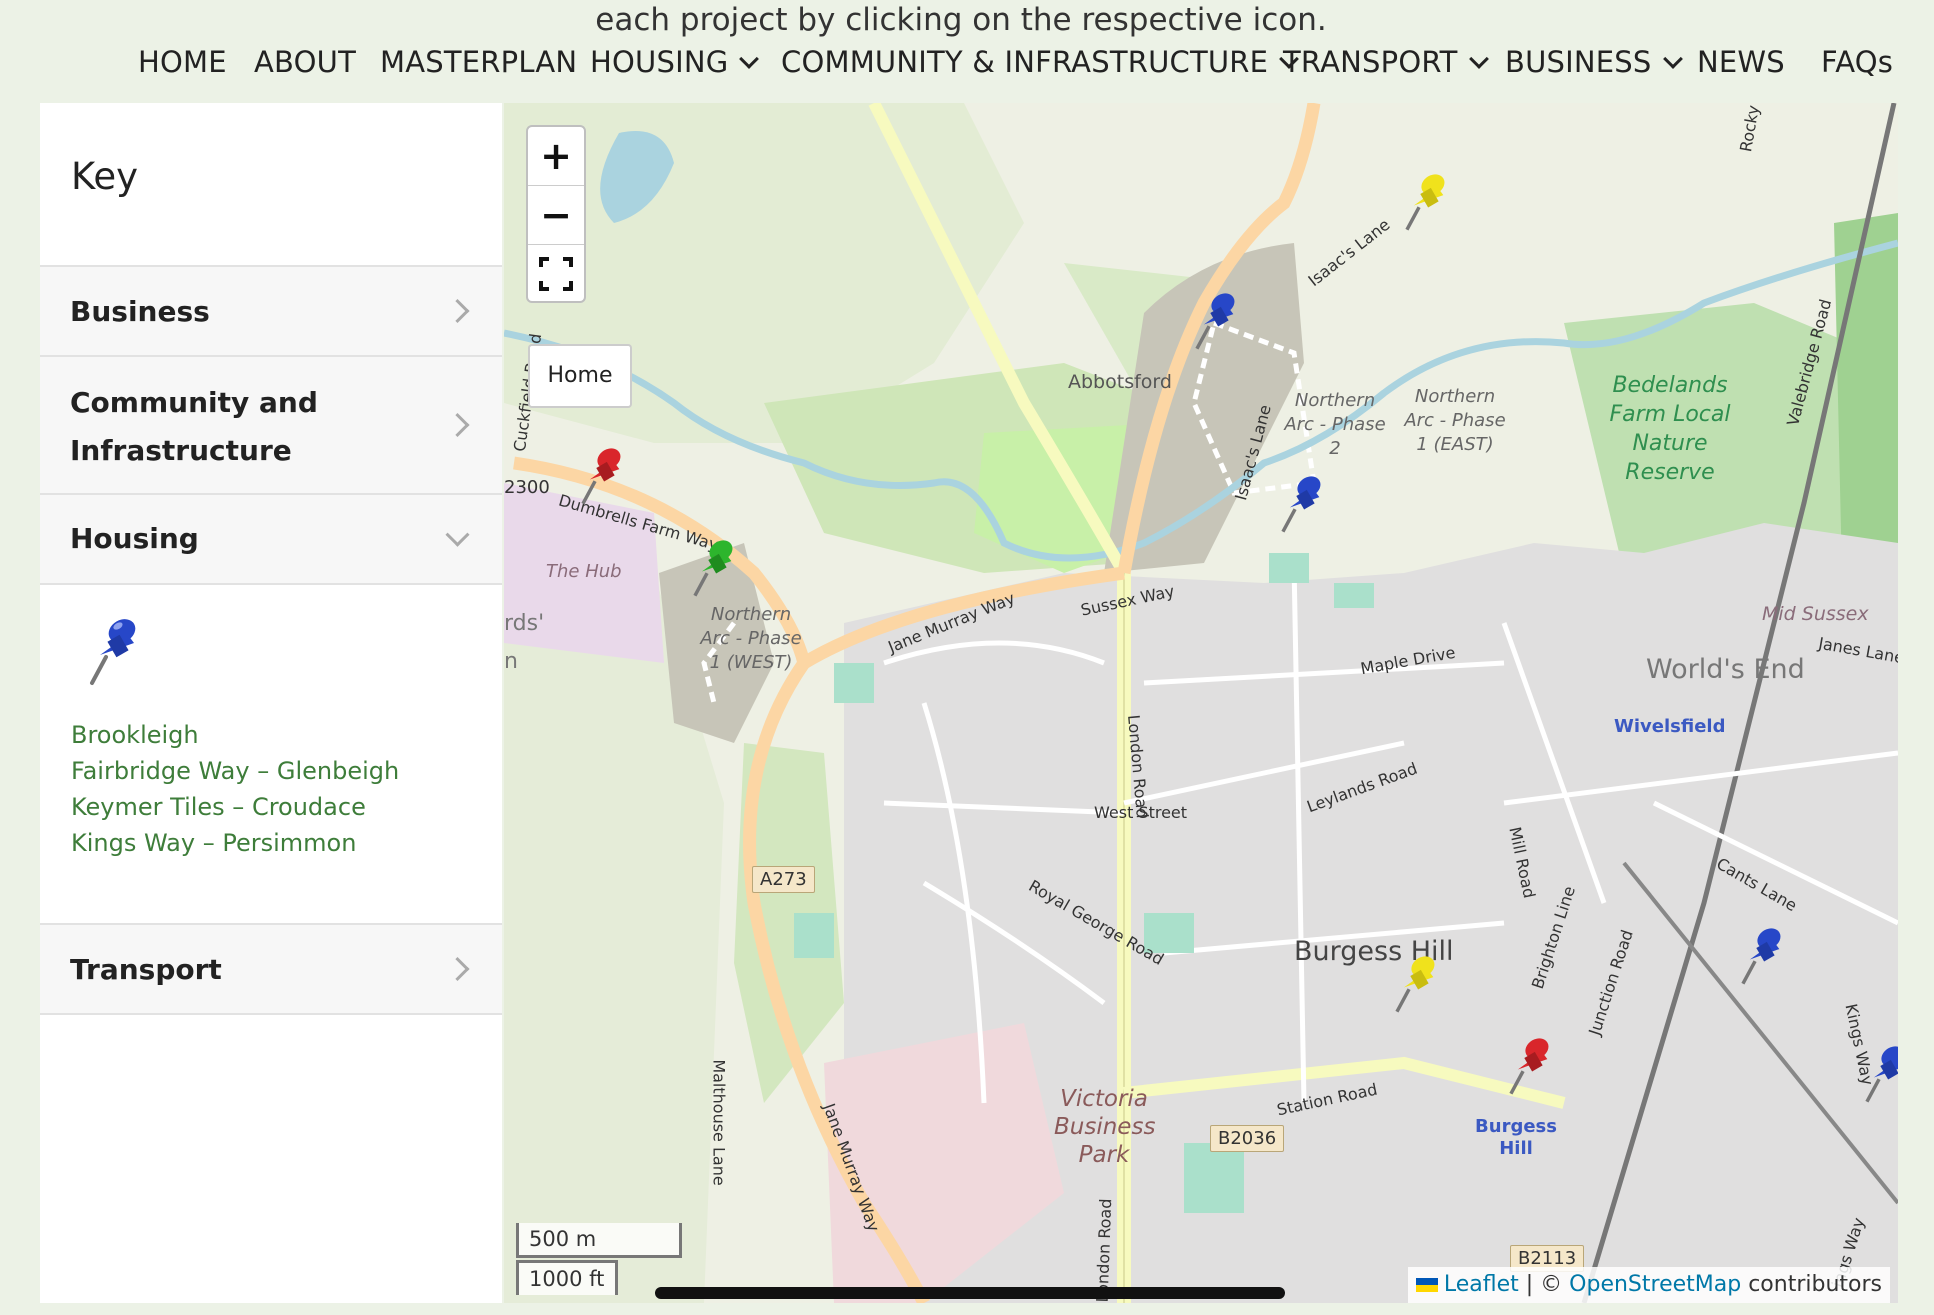 The height and width of the screenshot is (1315, 1934). I want to click on blue-pushpin-icon, so click(113, 652).